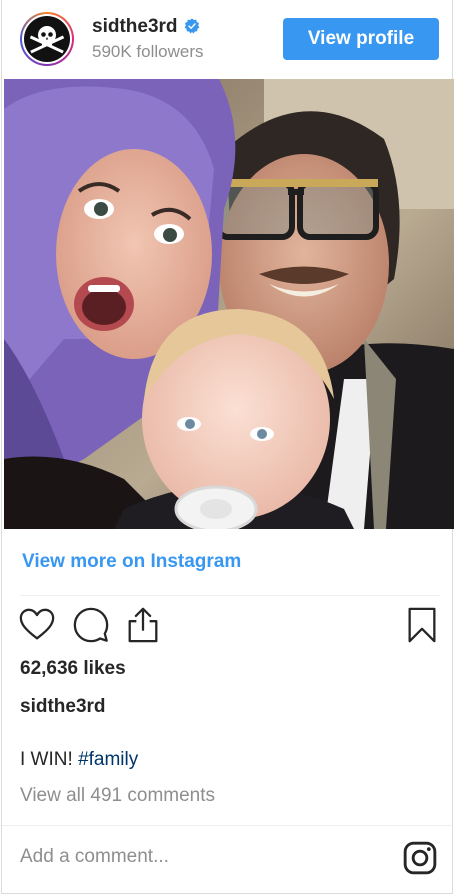  Describe the element at coordinates (108, 759) in the screenshot. I see `hashtag-link: #family` at that location.